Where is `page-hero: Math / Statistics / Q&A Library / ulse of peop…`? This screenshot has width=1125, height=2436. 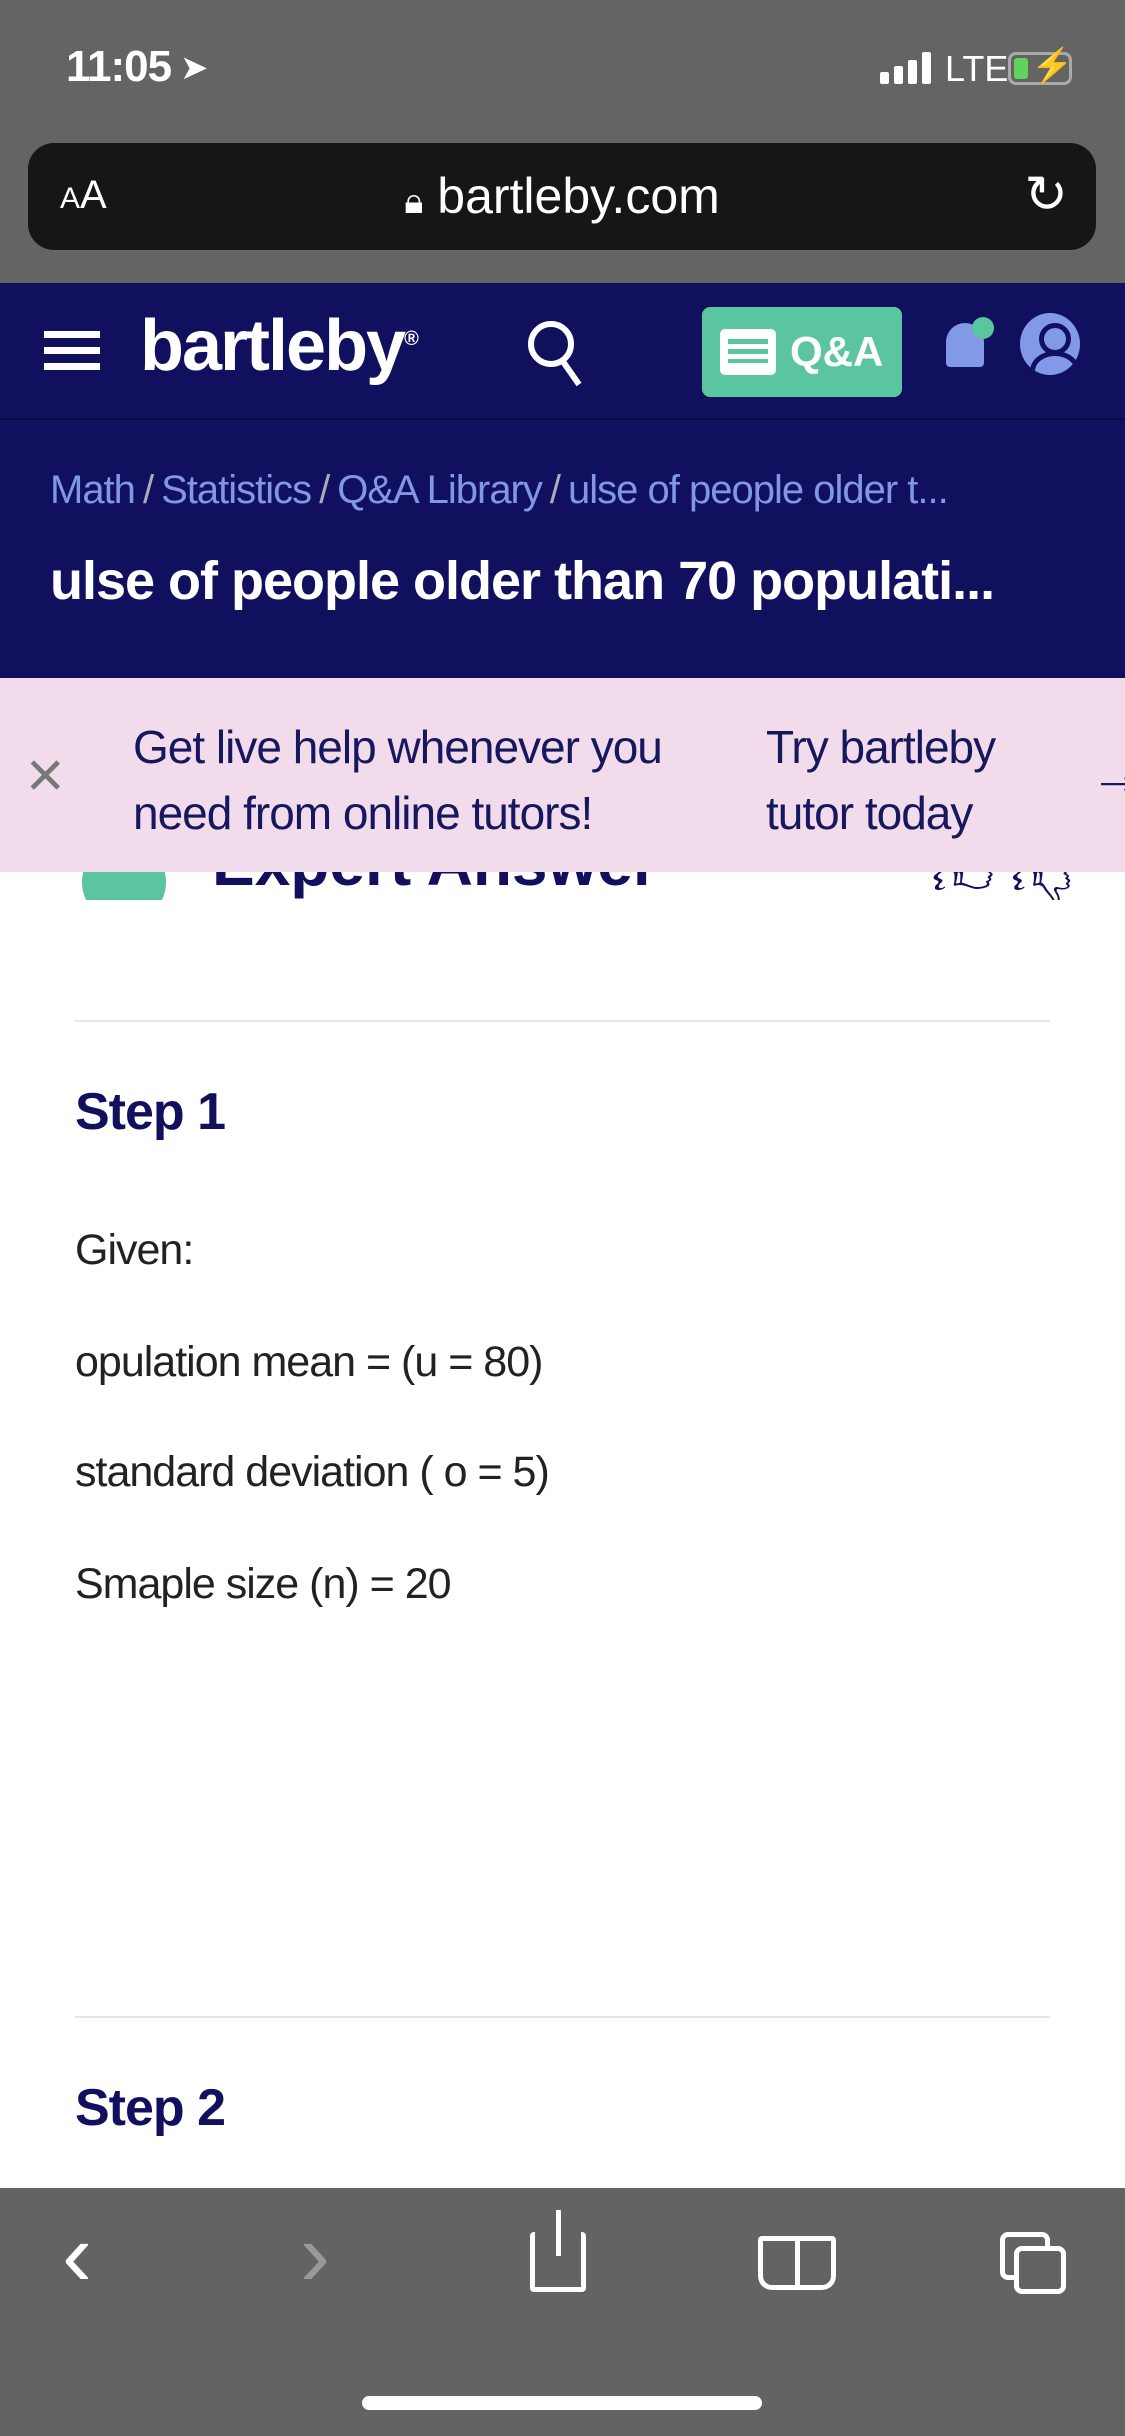
page-hero: Math / Statistics / Q&A Library / ulse of peop… is located at coordinates (562, 549).